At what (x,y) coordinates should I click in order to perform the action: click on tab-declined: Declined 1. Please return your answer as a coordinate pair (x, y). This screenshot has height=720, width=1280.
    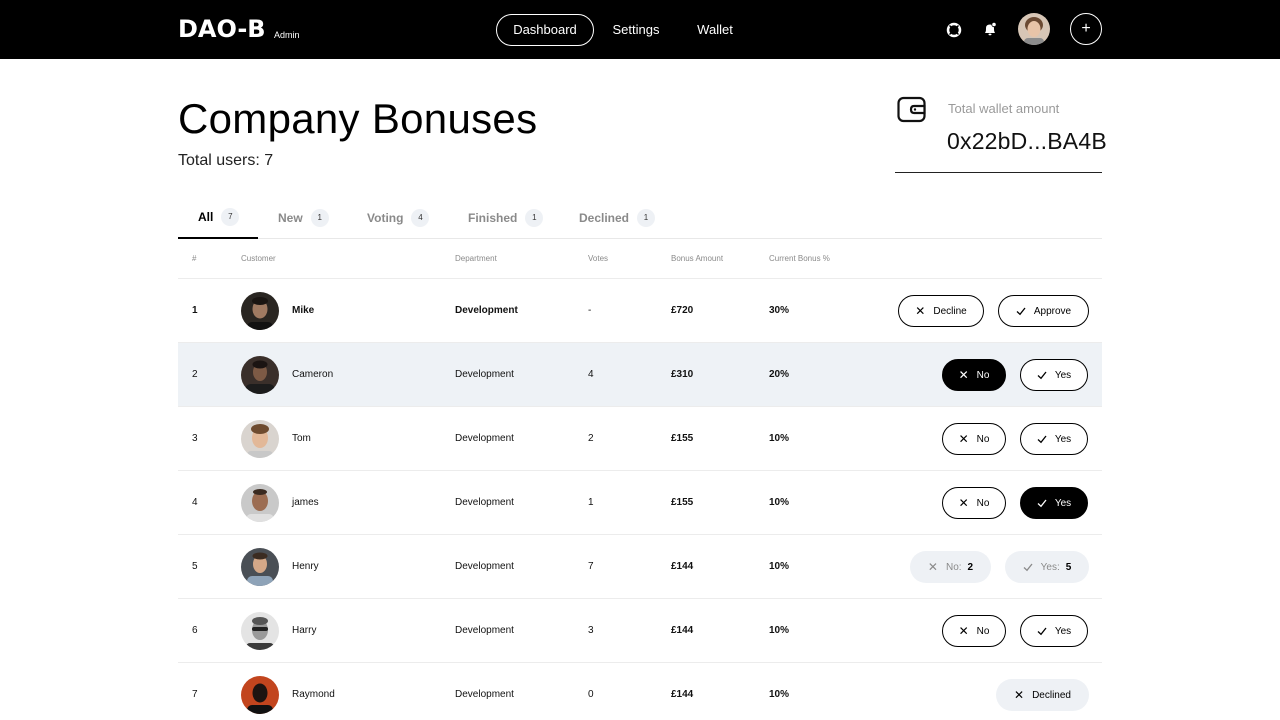
    Looking at the image, I should click on (614, 217).